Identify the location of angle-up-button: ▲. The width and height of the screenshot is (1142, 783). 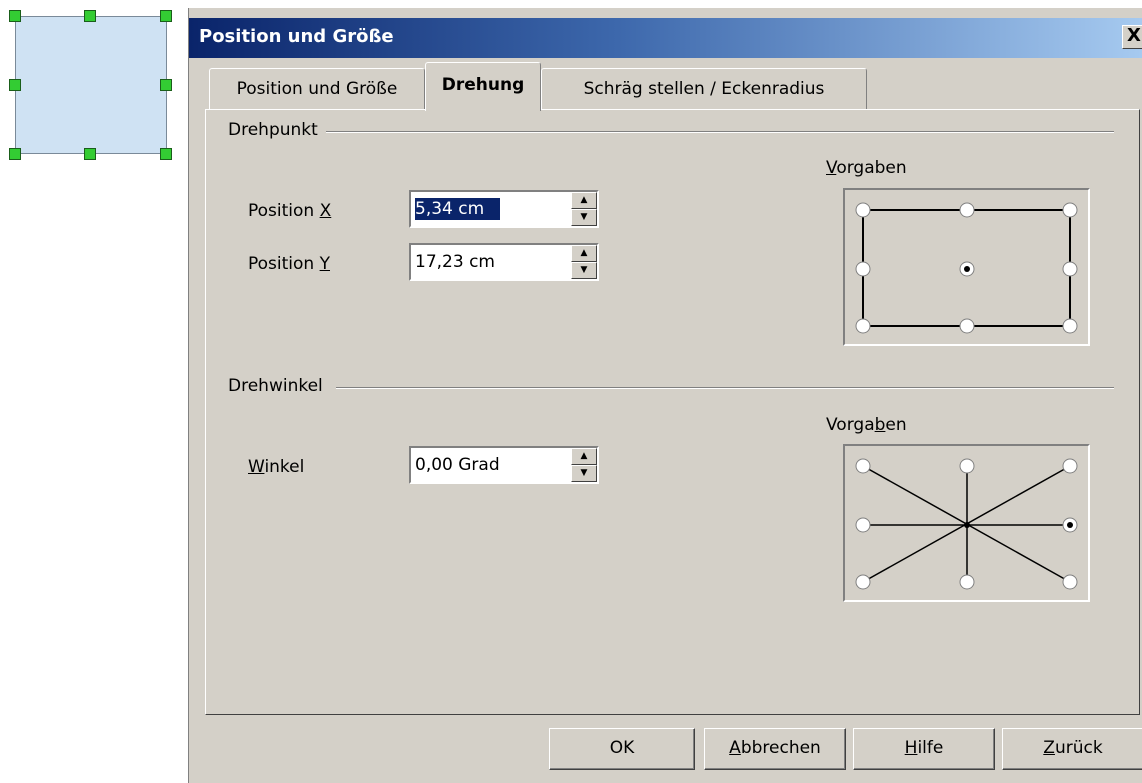
(584, 456).